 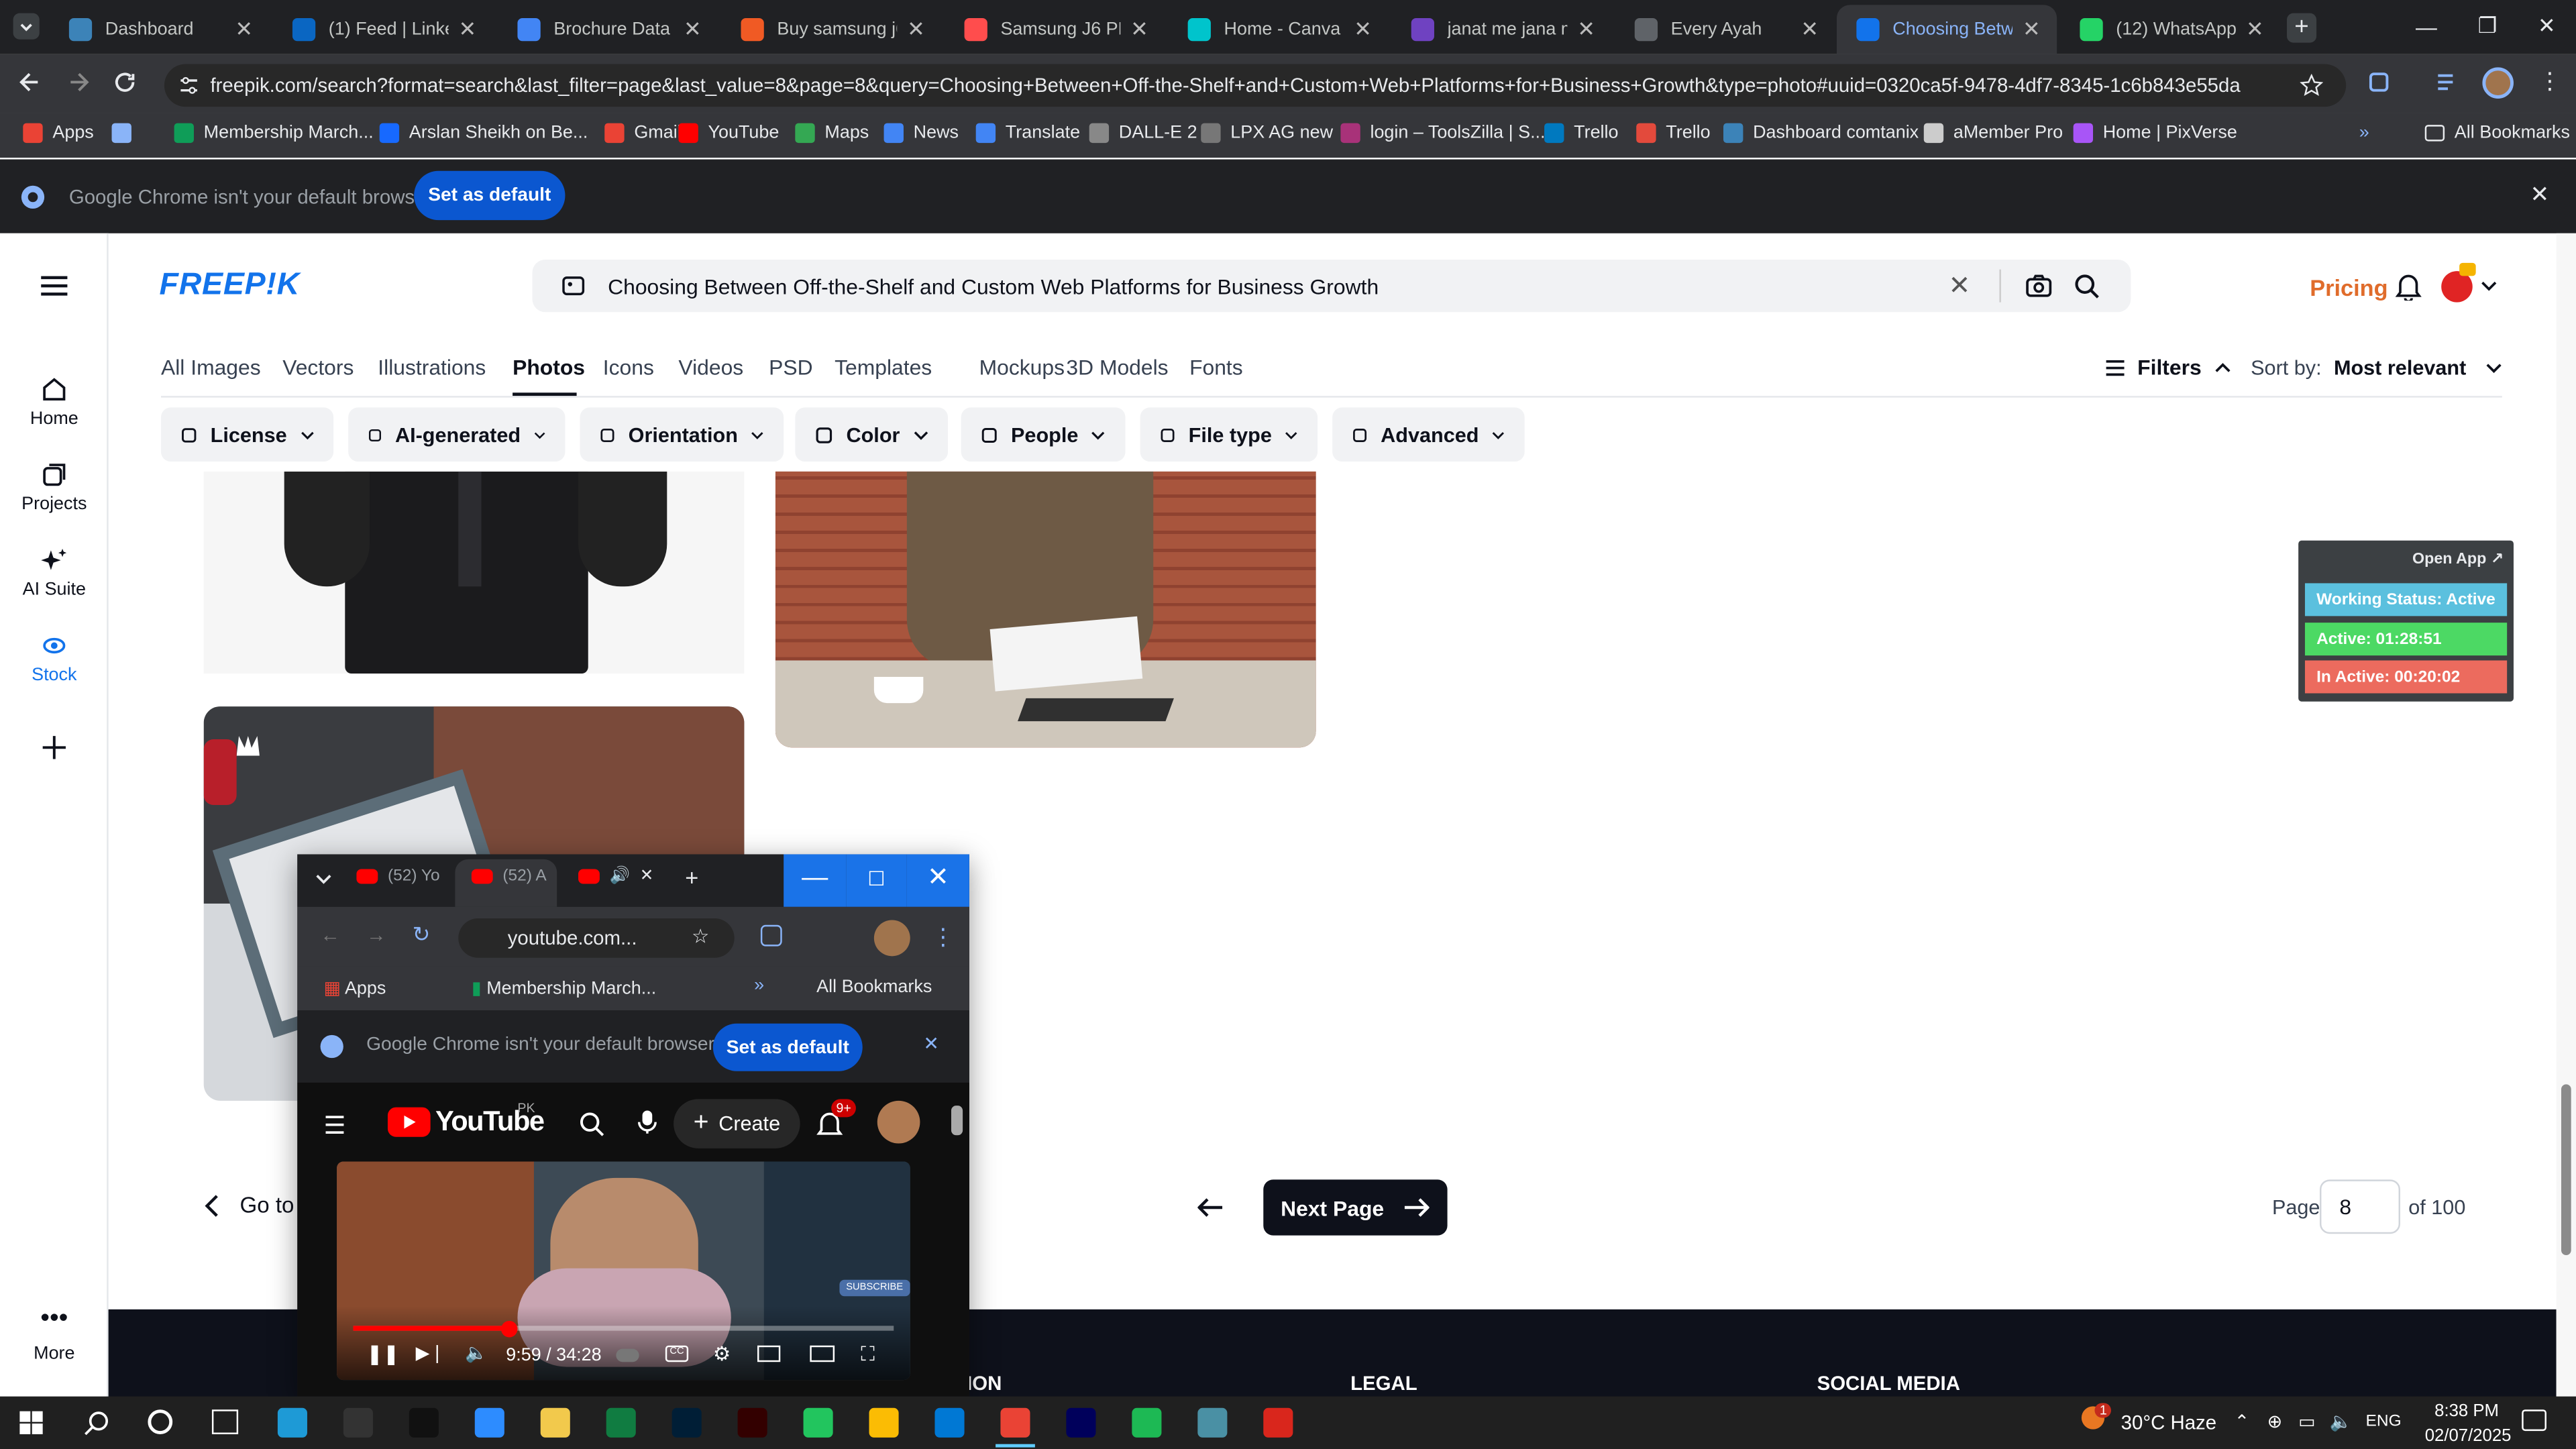 I want to click on open-app-link: Open App ↗, so click(x=2458, y=559).